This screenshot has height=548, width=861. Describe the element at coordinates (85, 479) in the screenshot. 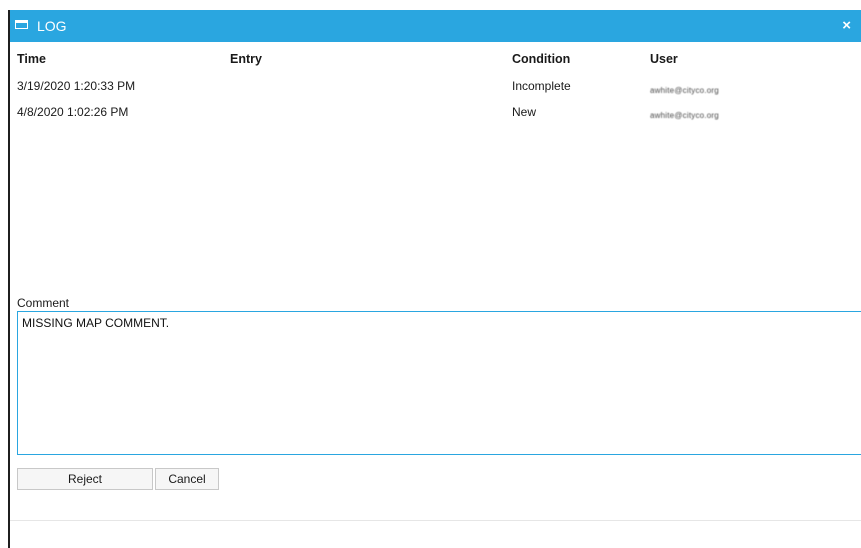

I see `reject-button: Reject` at that location.